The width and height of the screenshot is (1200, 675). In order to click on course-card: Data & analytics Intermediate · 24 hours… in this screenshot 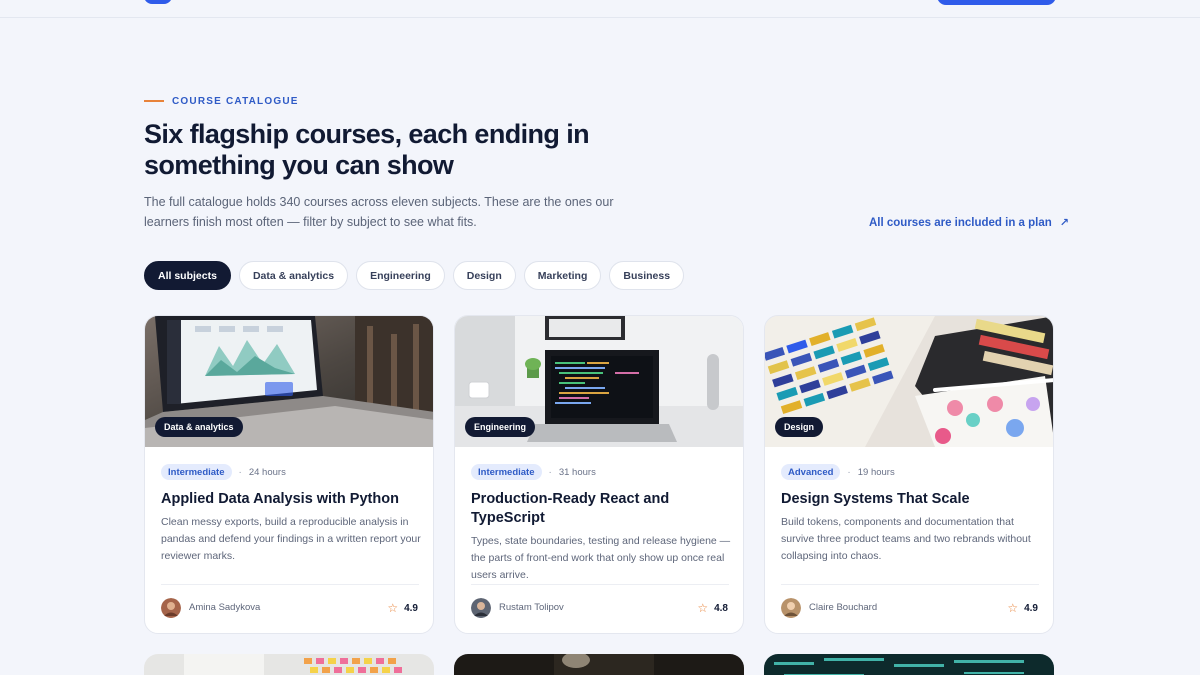, I will do `click(289, 474)`.